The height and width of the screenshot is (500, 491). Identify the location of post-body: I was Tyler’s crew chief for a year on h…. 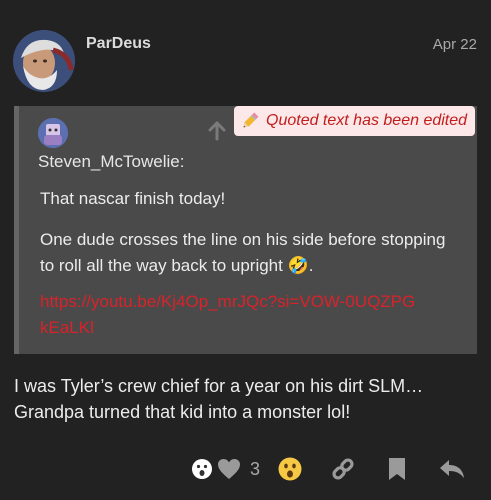
(219, 399).